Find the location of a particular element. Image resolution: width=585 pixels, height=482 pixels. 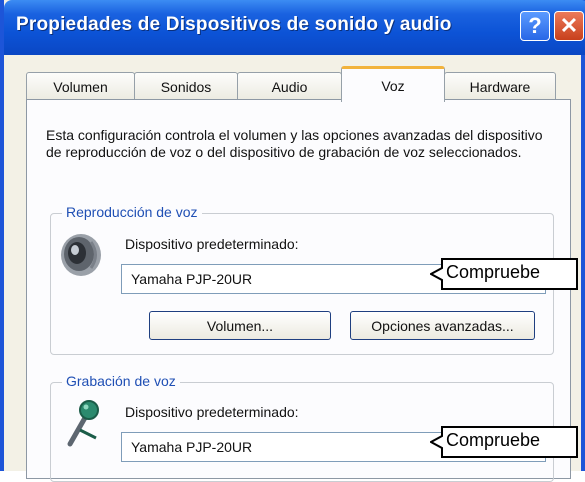

check-callout-recording: Compruebe is located at coordinates (505, 442).